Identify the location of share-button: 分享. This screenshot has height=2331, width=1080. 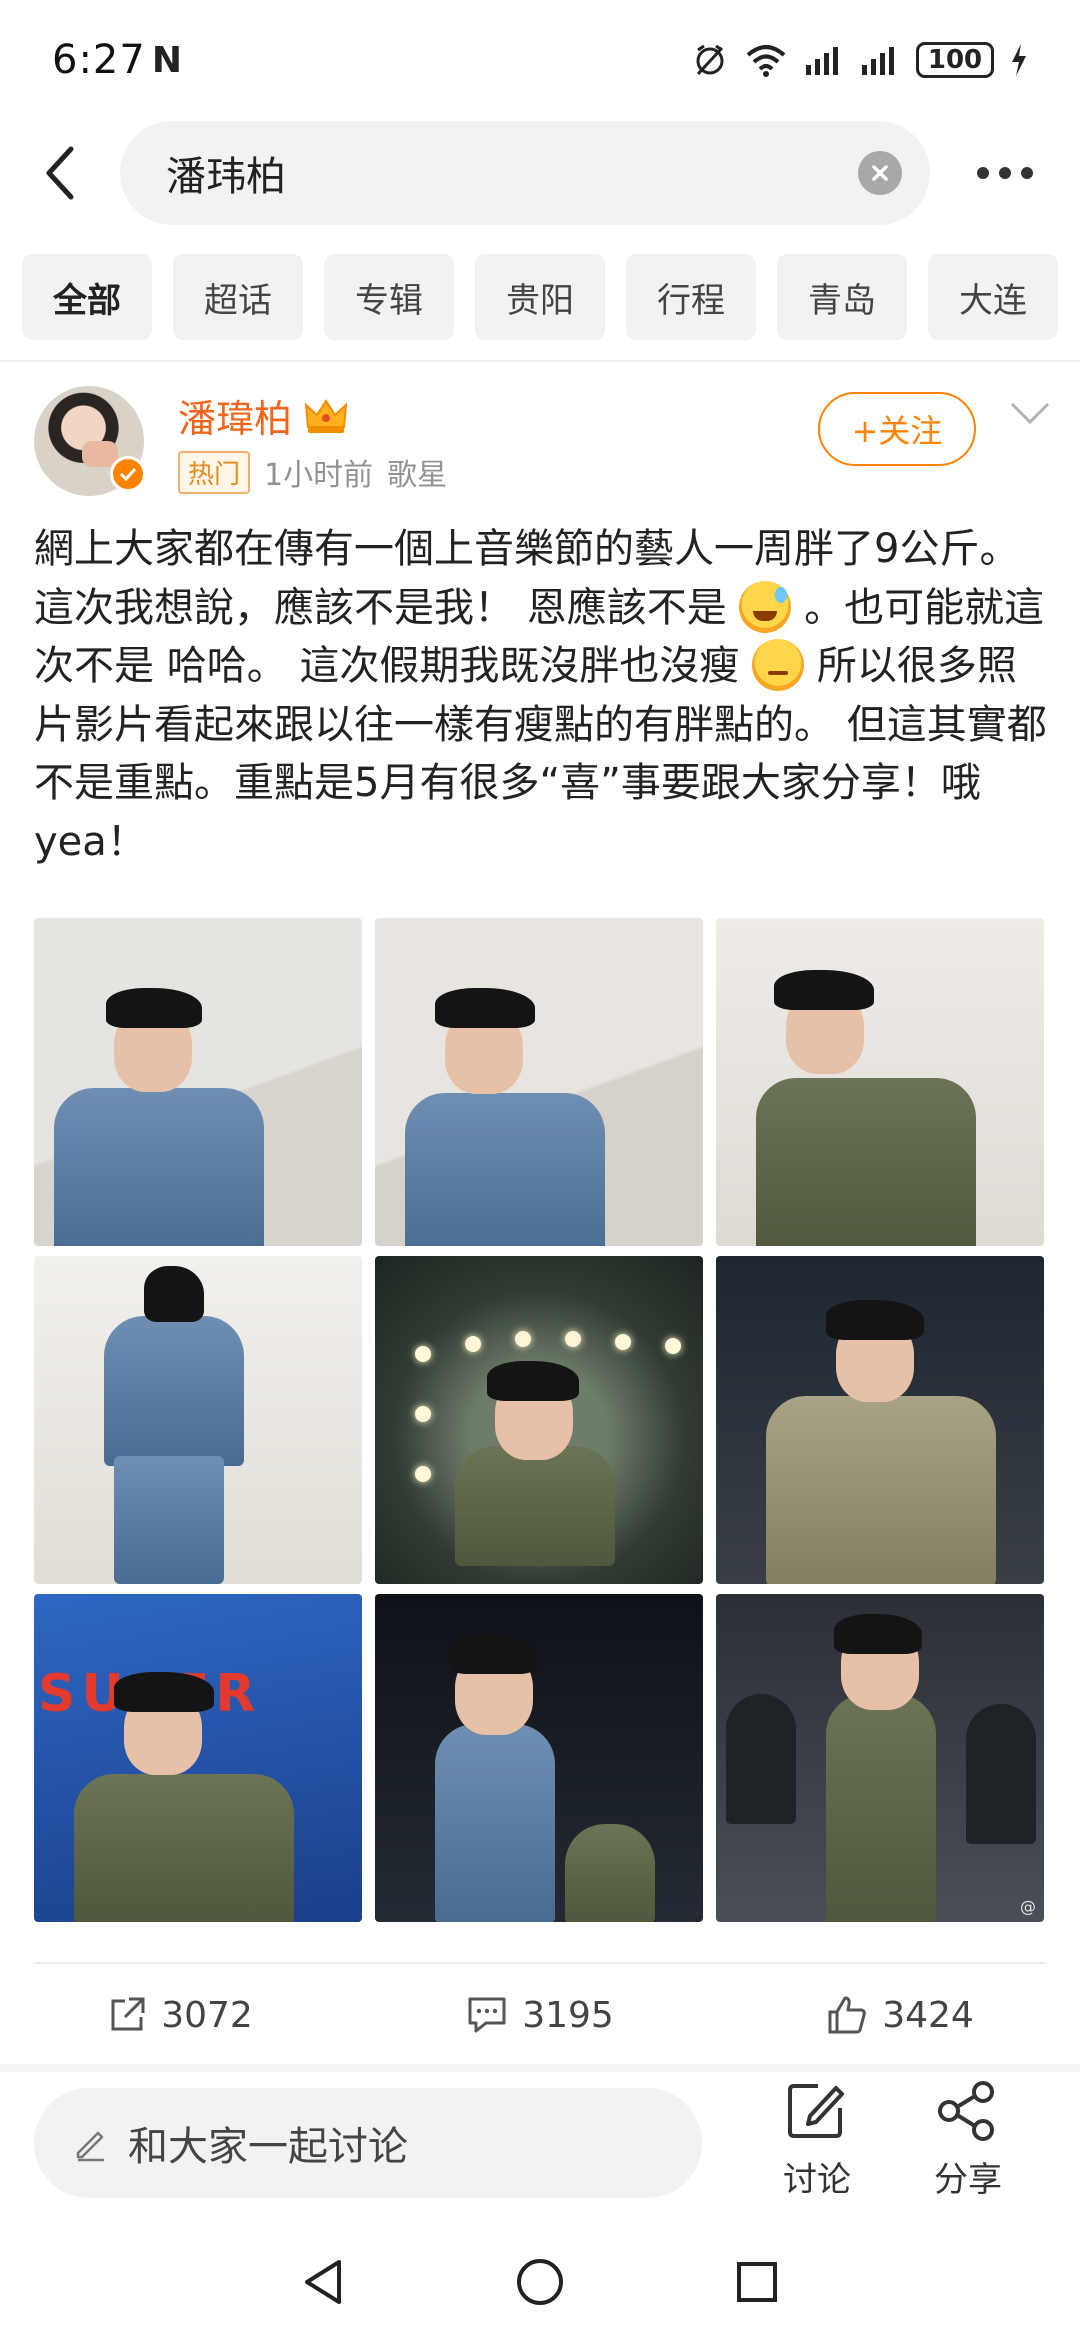
(968, 2145).